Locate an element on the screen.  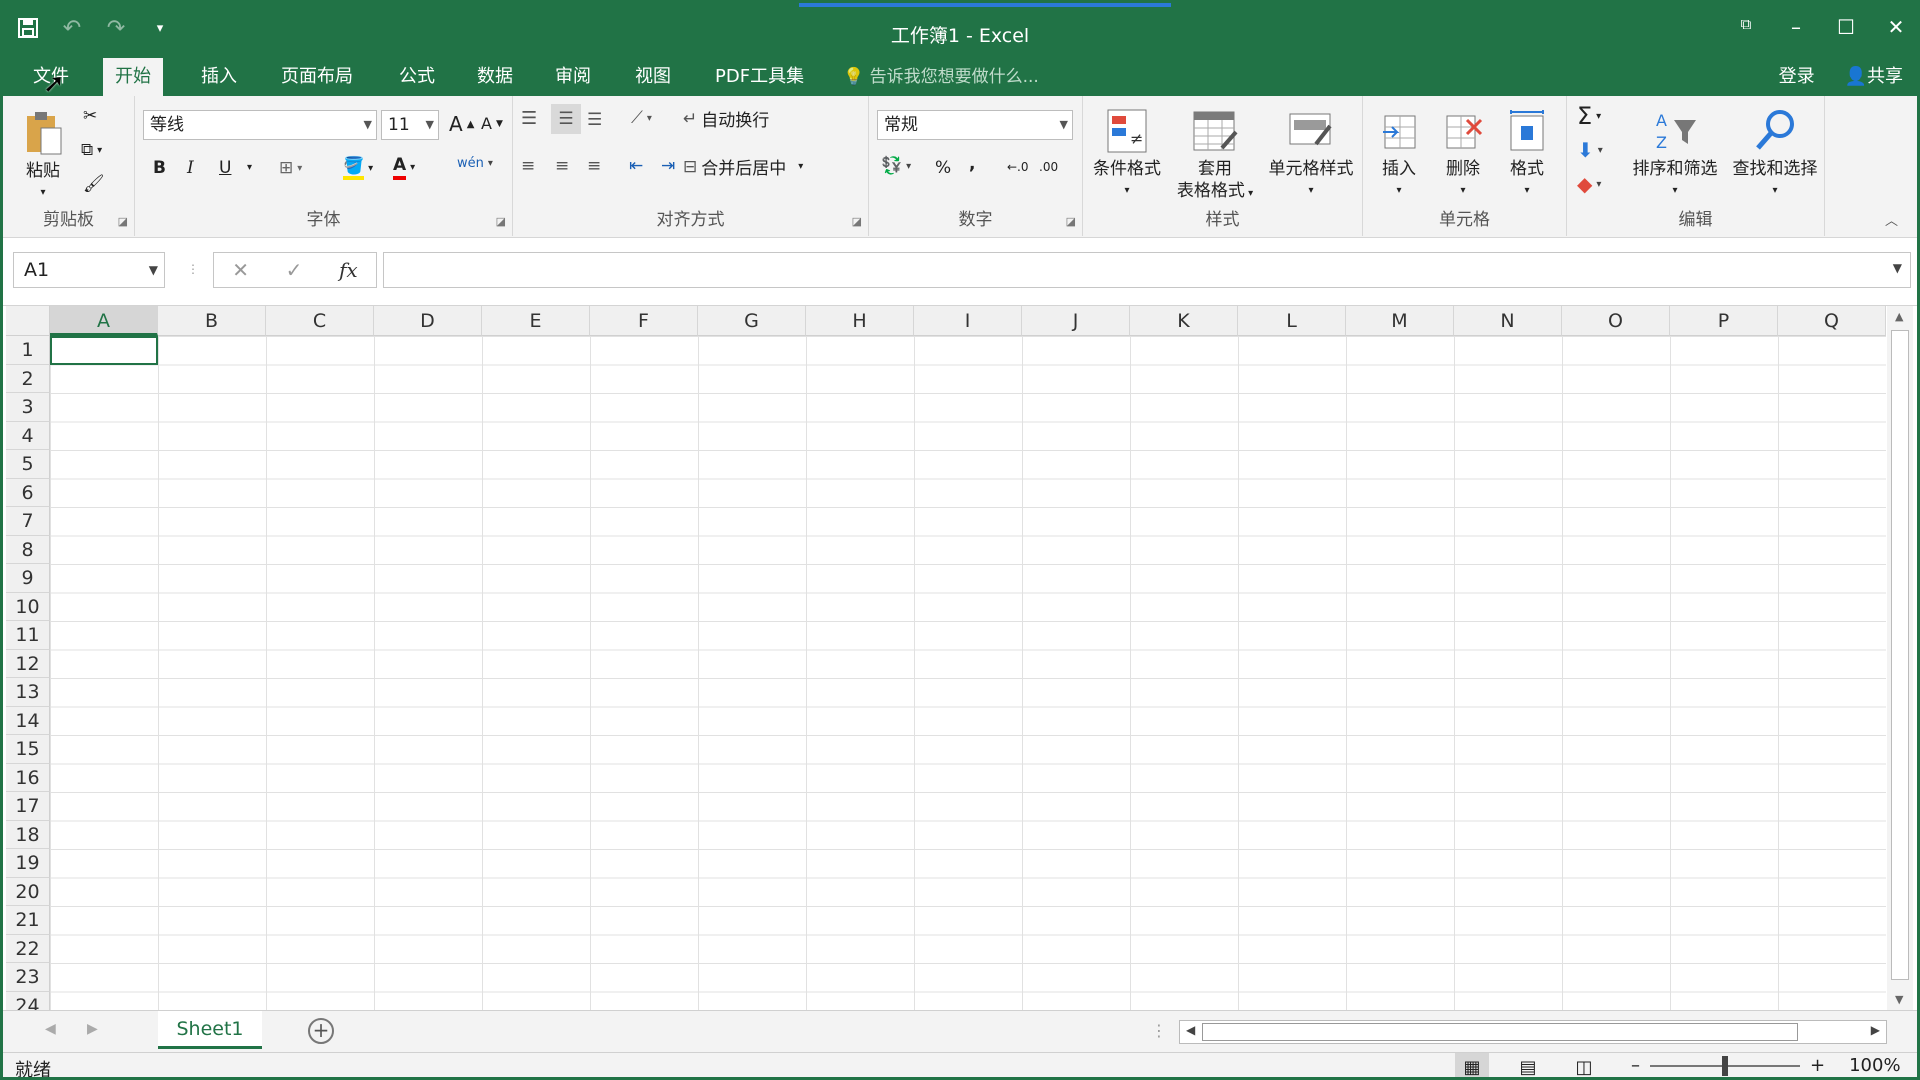
zoom-out-icon: – is located at coordinates (1635, 1065).